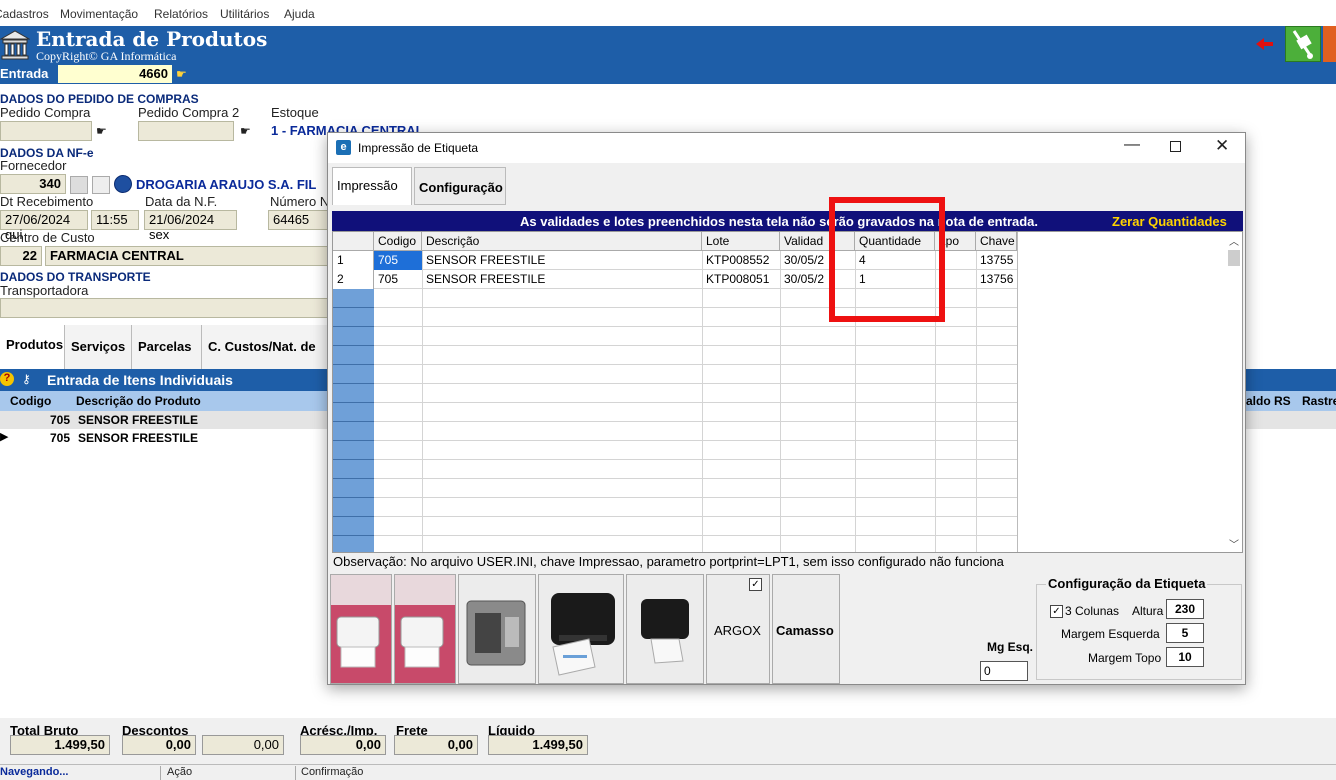 This screenshot has height=780, width=1336. What do you see at coordinates (1234, 543) in the screenshot?
I see `scroll-down-icon: ﹀` at bounding box center [1234, 543].